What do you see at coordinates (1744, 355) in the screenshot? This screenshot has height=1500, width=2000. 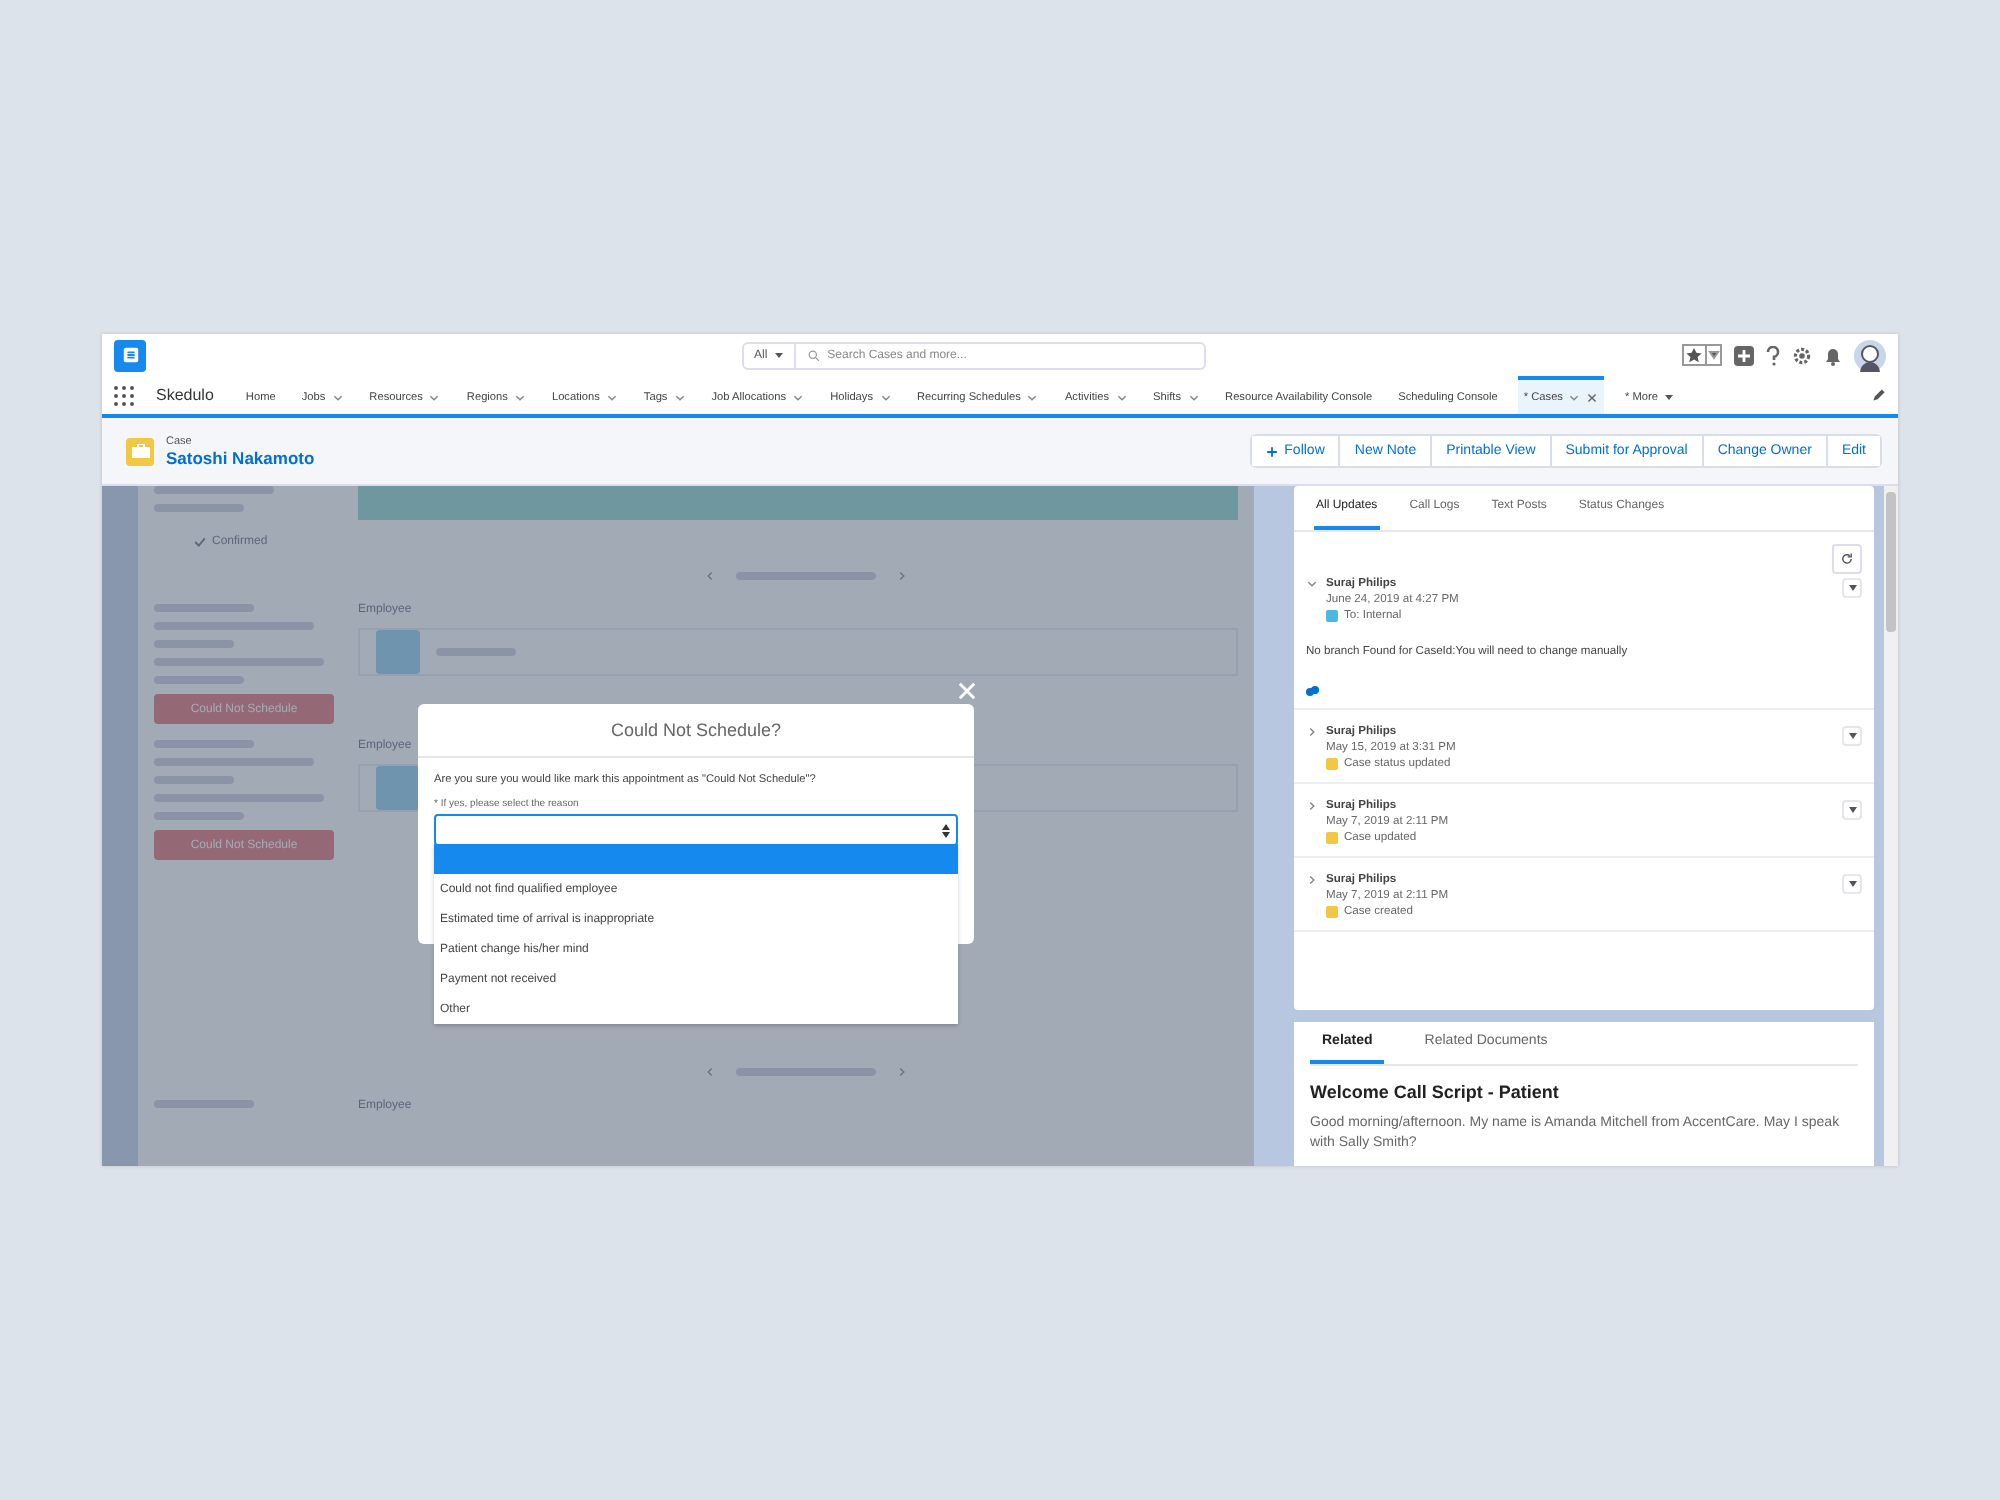 I see `add-icon` at bounding box center [1744, 355].